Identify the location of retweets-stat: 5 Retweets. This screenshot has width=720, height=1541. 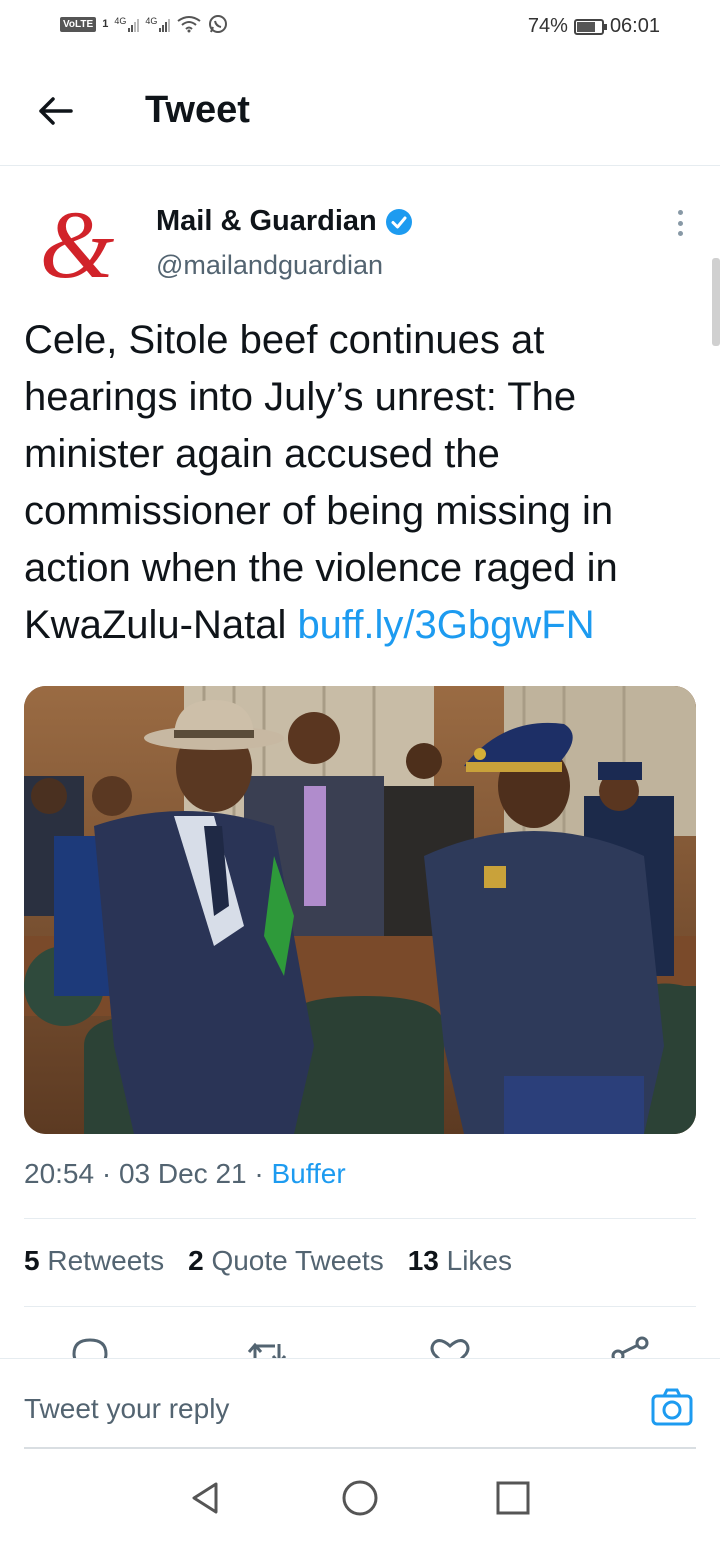
(94, 1261).